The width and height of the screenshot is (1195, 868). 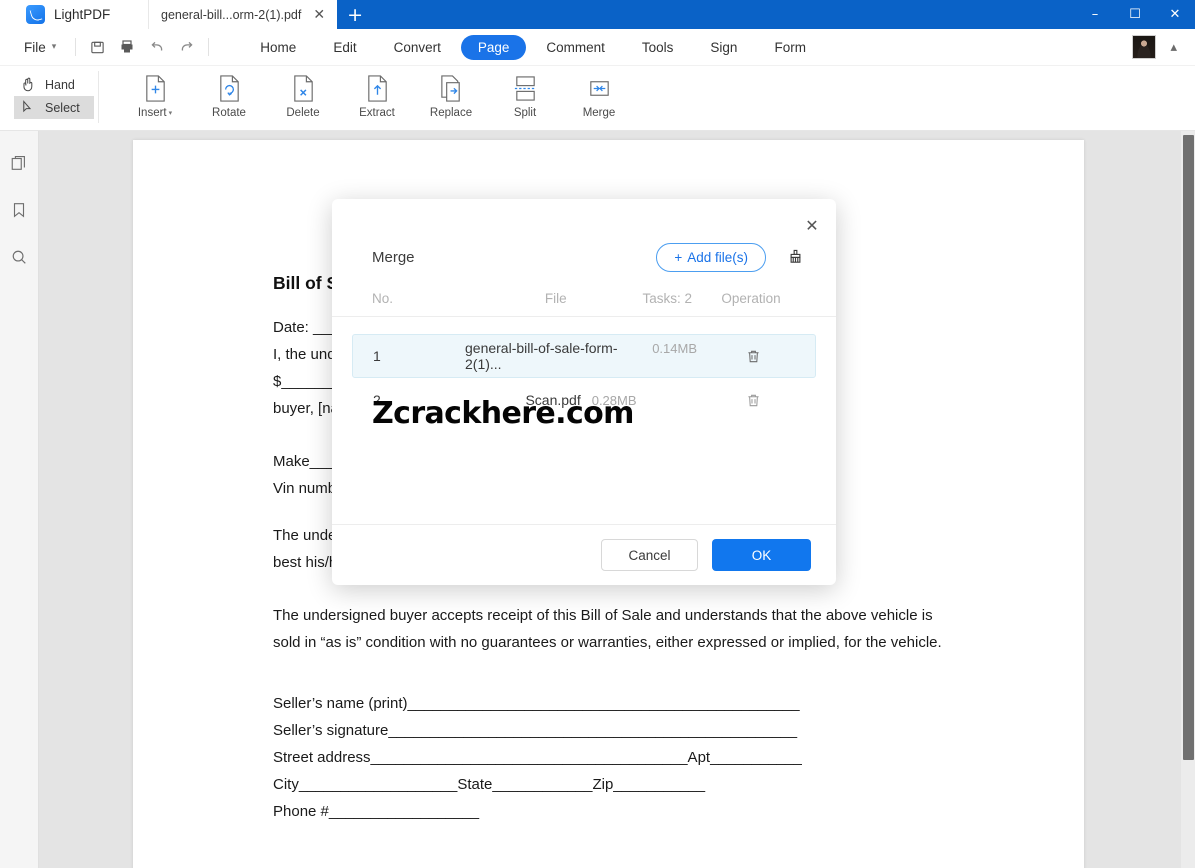 What do you see at coordinates (795, 258) in the screenshot?
I see `broom-clear-icon` at bounding box center [795, 258].